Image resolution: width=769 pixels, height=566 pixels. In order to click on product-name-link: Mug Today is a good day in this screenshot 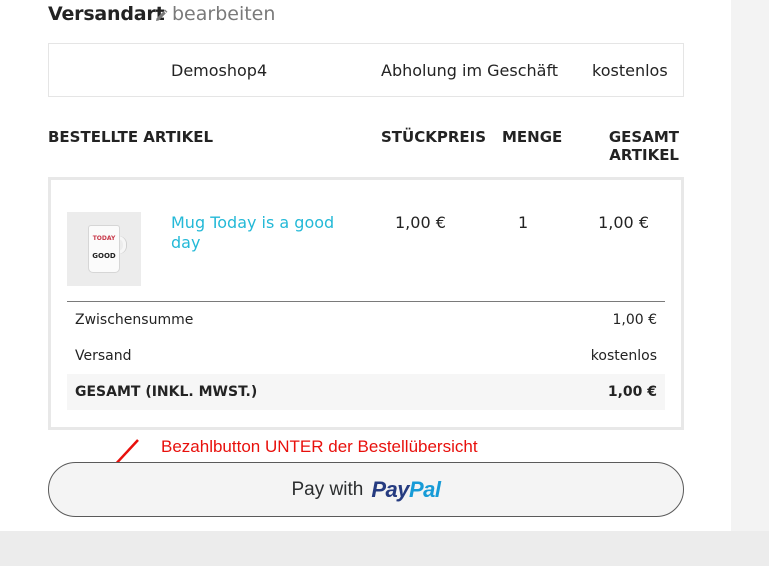, I will do `click(256, 233)`.